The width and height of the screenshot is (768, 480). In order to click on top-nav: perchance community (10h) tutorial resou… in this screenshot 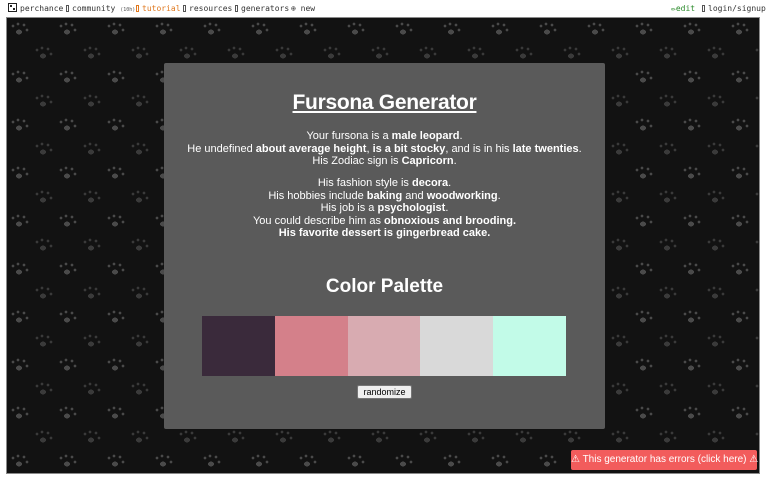, I will do `click(384, 8)`.